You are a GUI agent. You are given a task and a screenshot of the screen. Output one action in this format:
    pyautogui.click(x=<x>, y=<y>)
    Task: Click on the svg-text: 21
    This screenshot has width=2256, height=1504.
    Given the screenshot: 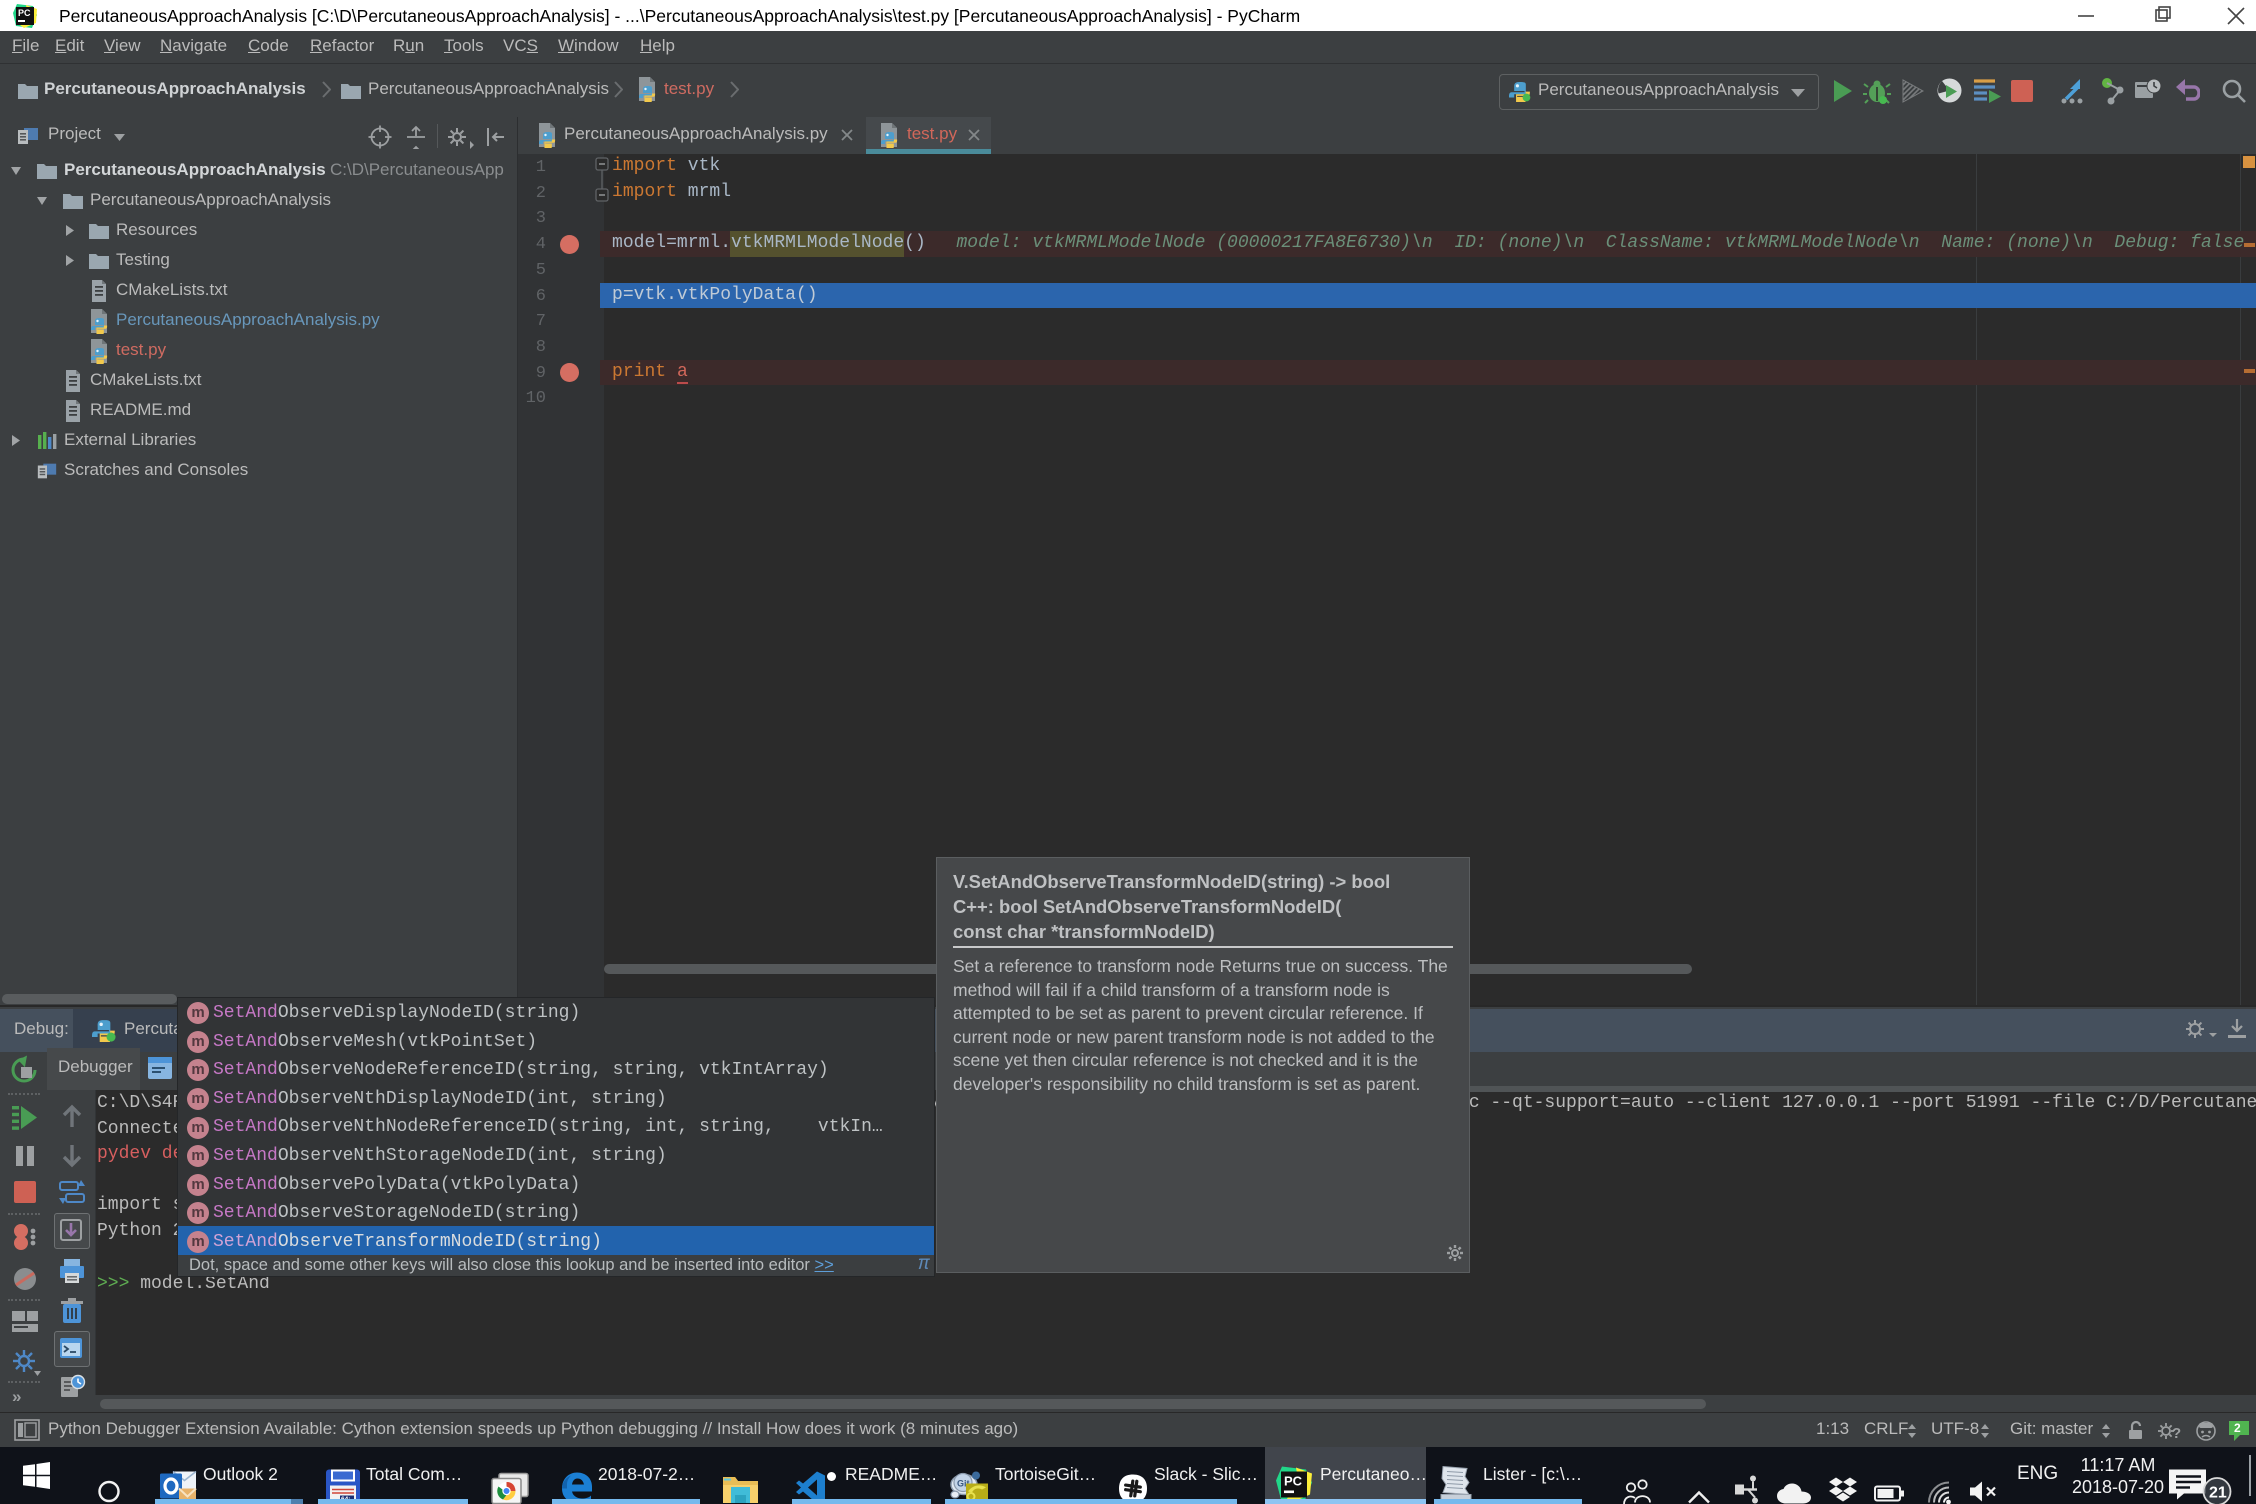 What is the action you would take?
    pyautogui.click(x=2218, y=1493)
    